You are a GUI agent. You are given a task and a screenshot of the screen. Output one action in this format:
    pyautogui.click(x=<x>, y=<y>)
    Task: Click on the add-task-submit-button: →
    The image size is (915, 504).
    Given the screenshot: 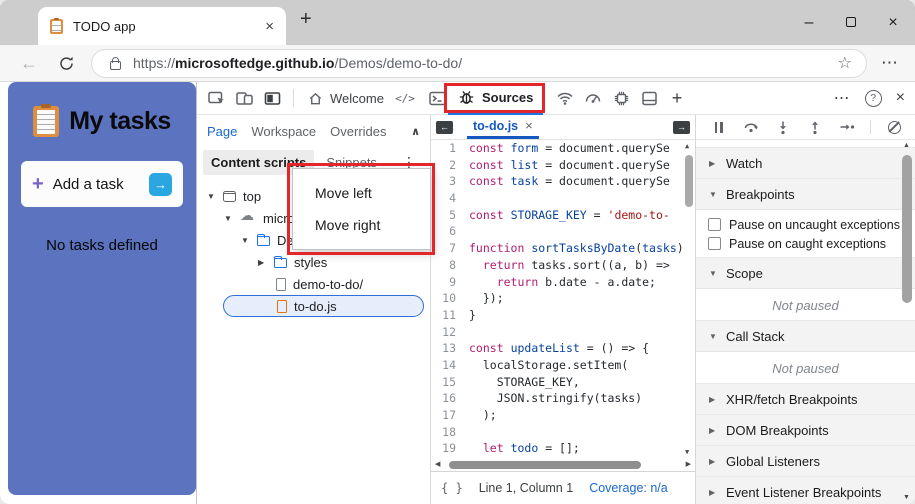 What is the action you would take?
    pyautogui.click(x=160, y=184)
    